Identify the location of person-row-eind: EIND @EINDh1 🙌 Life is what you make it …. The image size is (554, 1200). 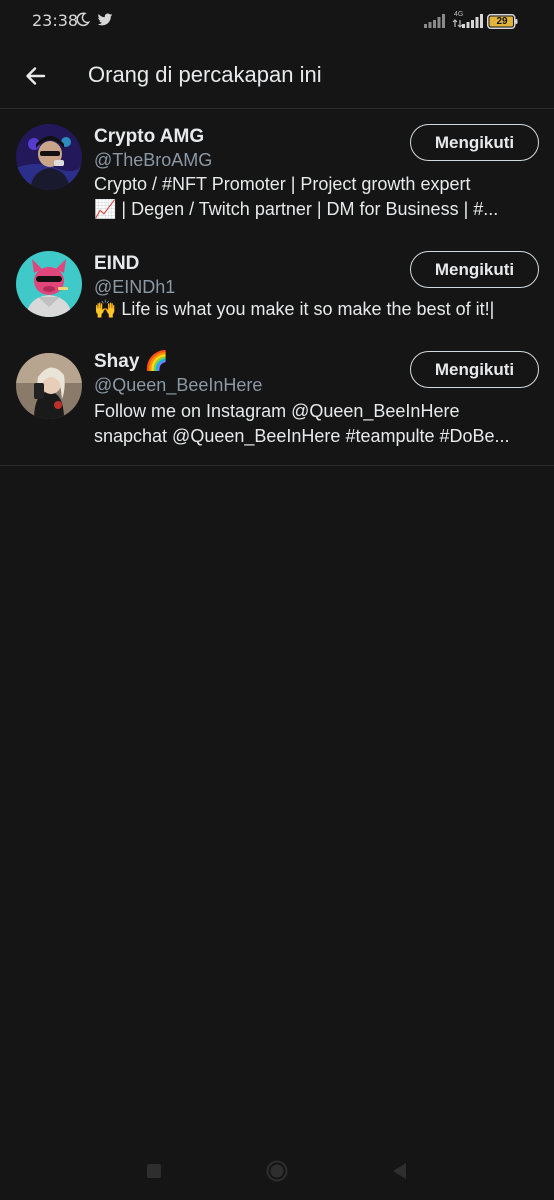
(277, 283).